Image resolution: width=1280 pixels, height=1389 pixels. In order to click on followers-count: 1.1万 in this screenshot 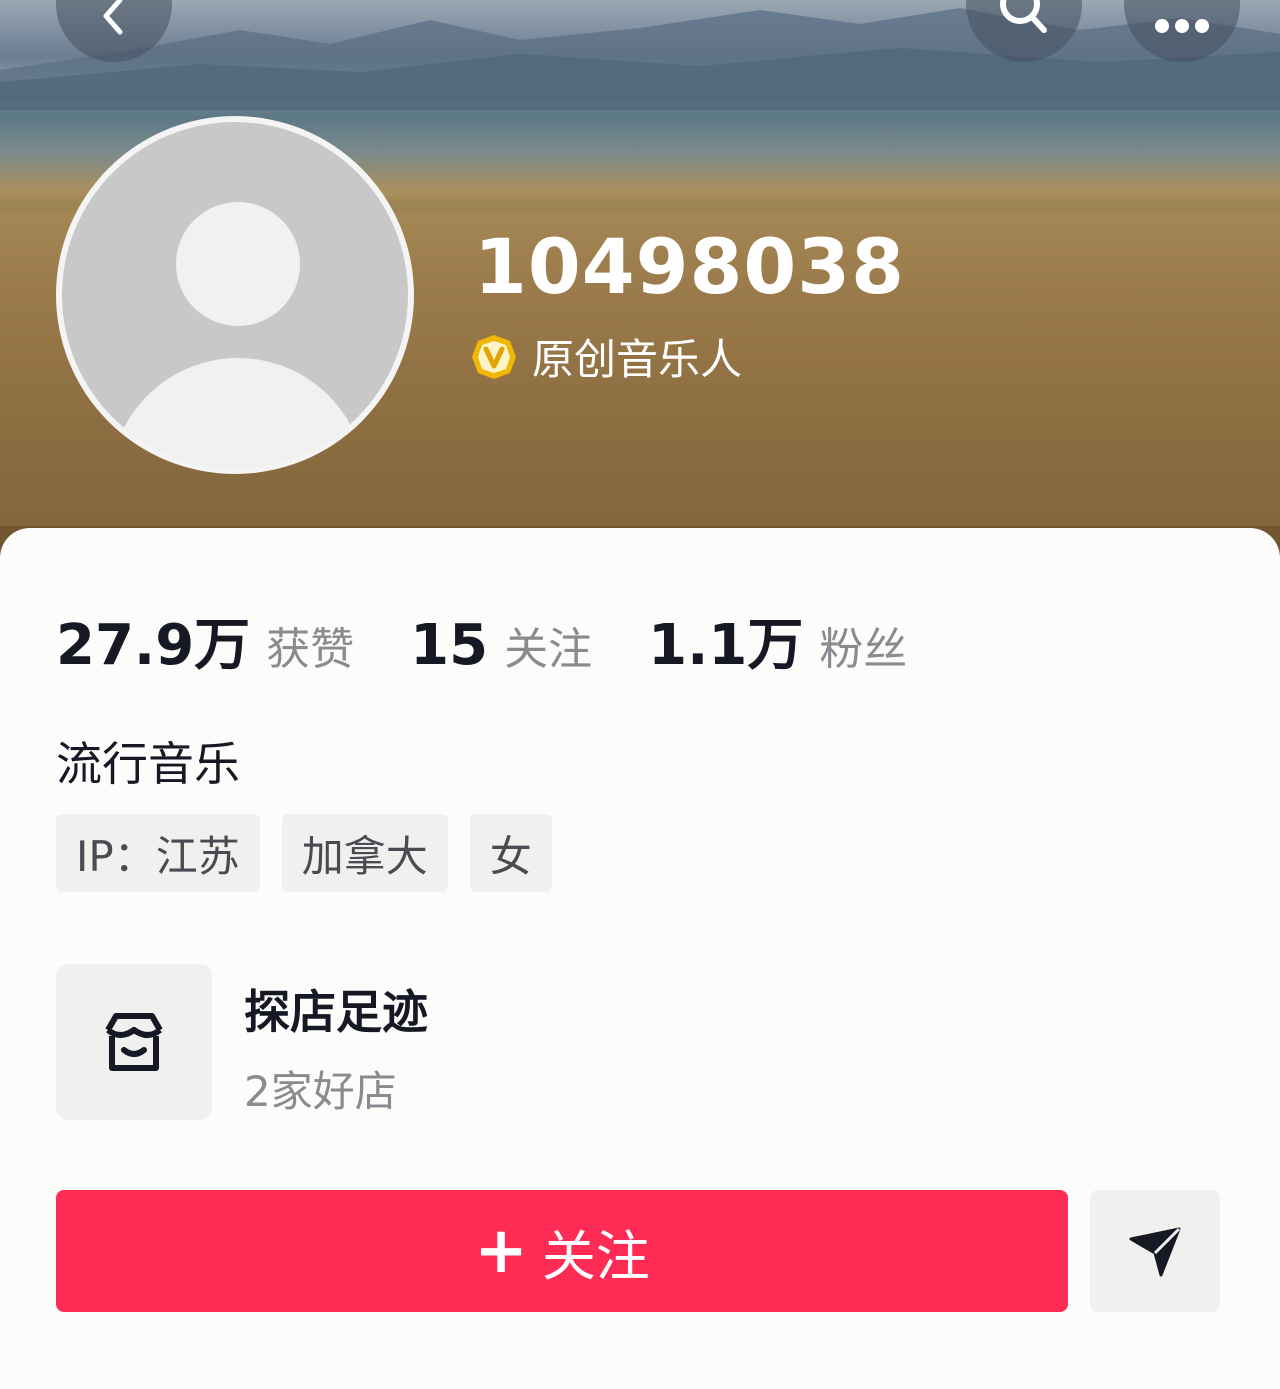, I will do `click(725, 640)`.